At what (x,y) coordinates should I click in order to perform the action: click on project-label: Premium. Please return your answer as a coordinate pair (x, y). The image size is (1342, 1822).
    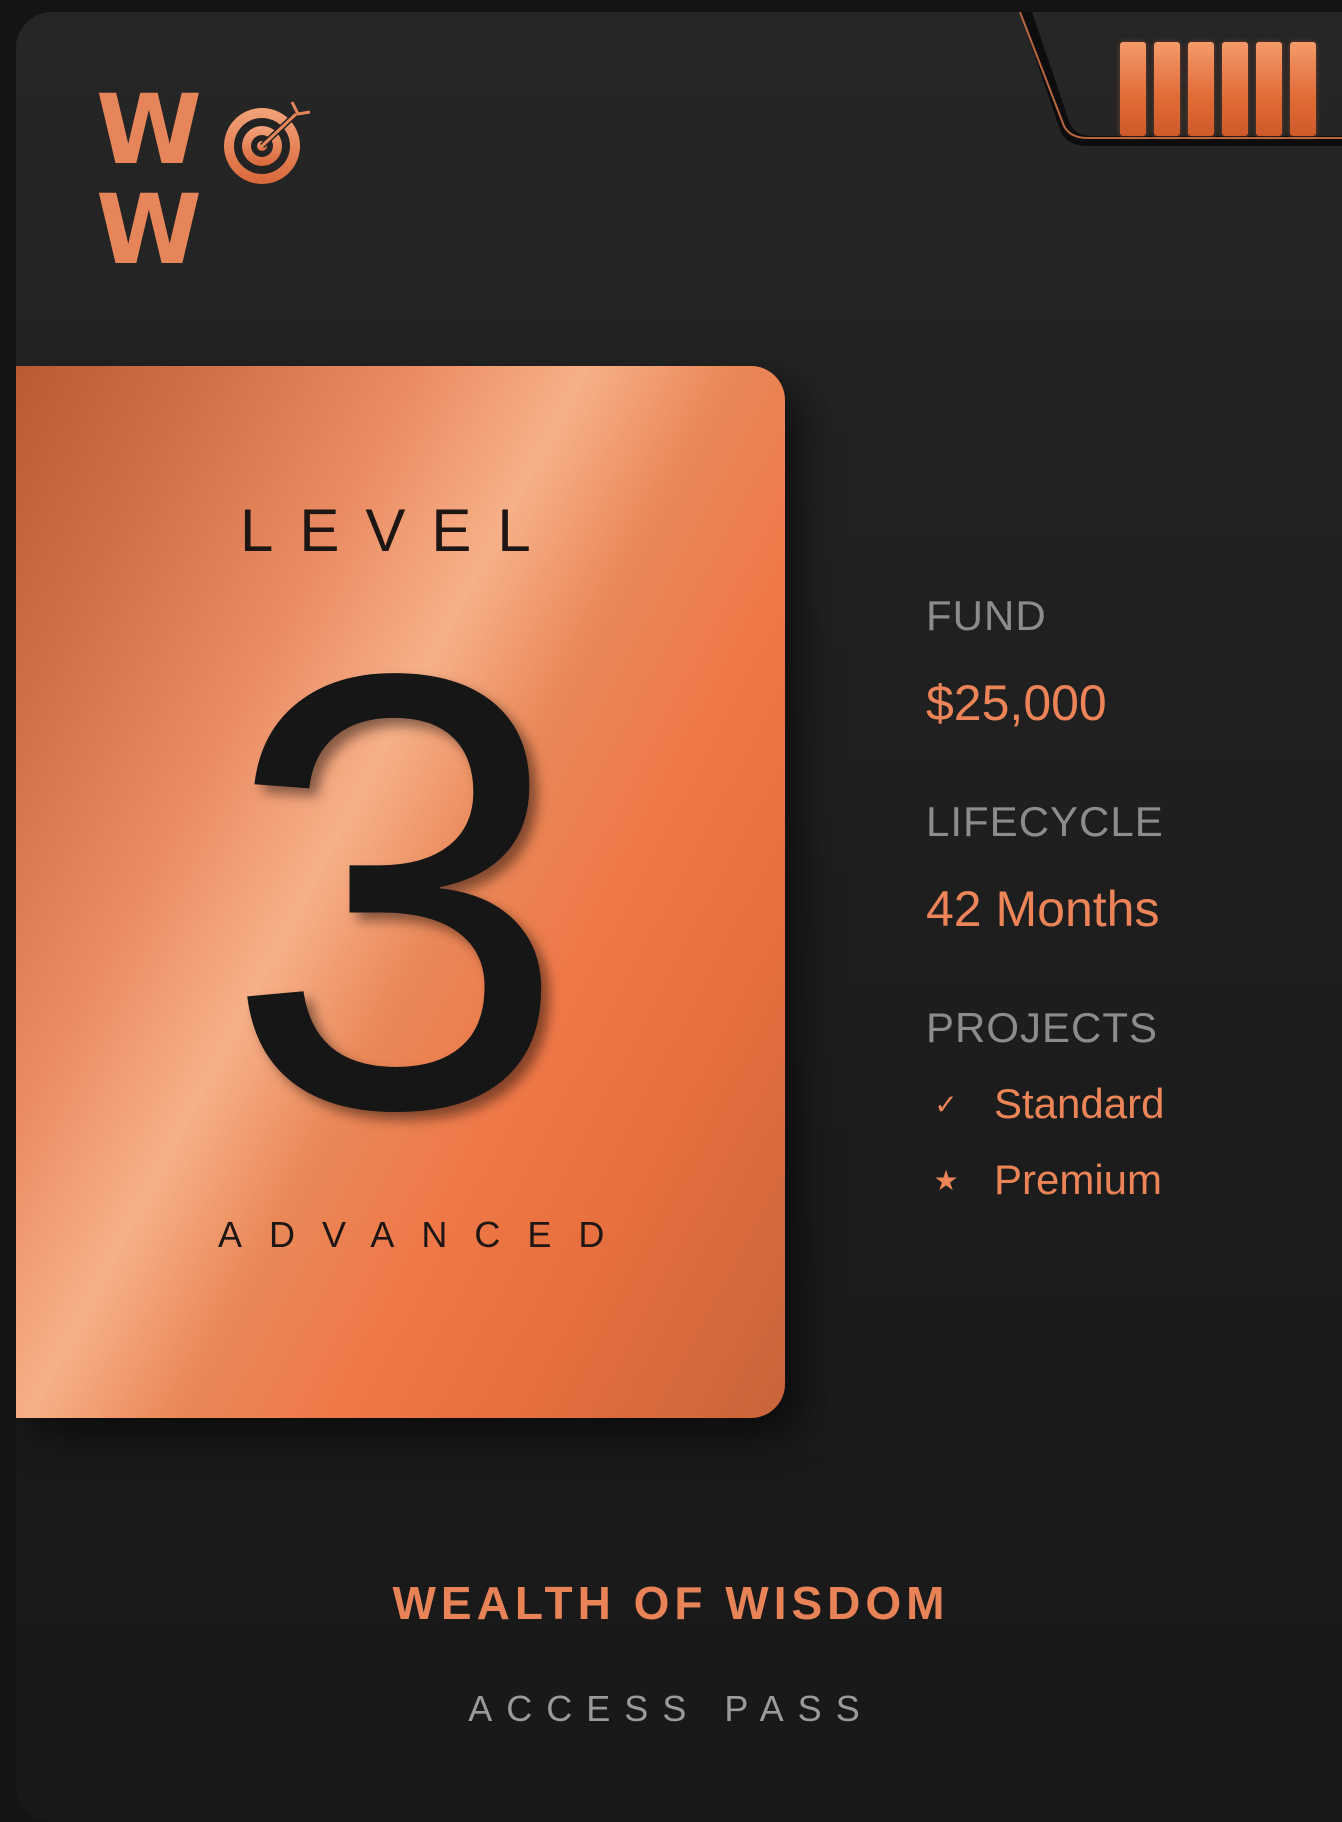
    Looking at the image, I should click on (1078, 1179).